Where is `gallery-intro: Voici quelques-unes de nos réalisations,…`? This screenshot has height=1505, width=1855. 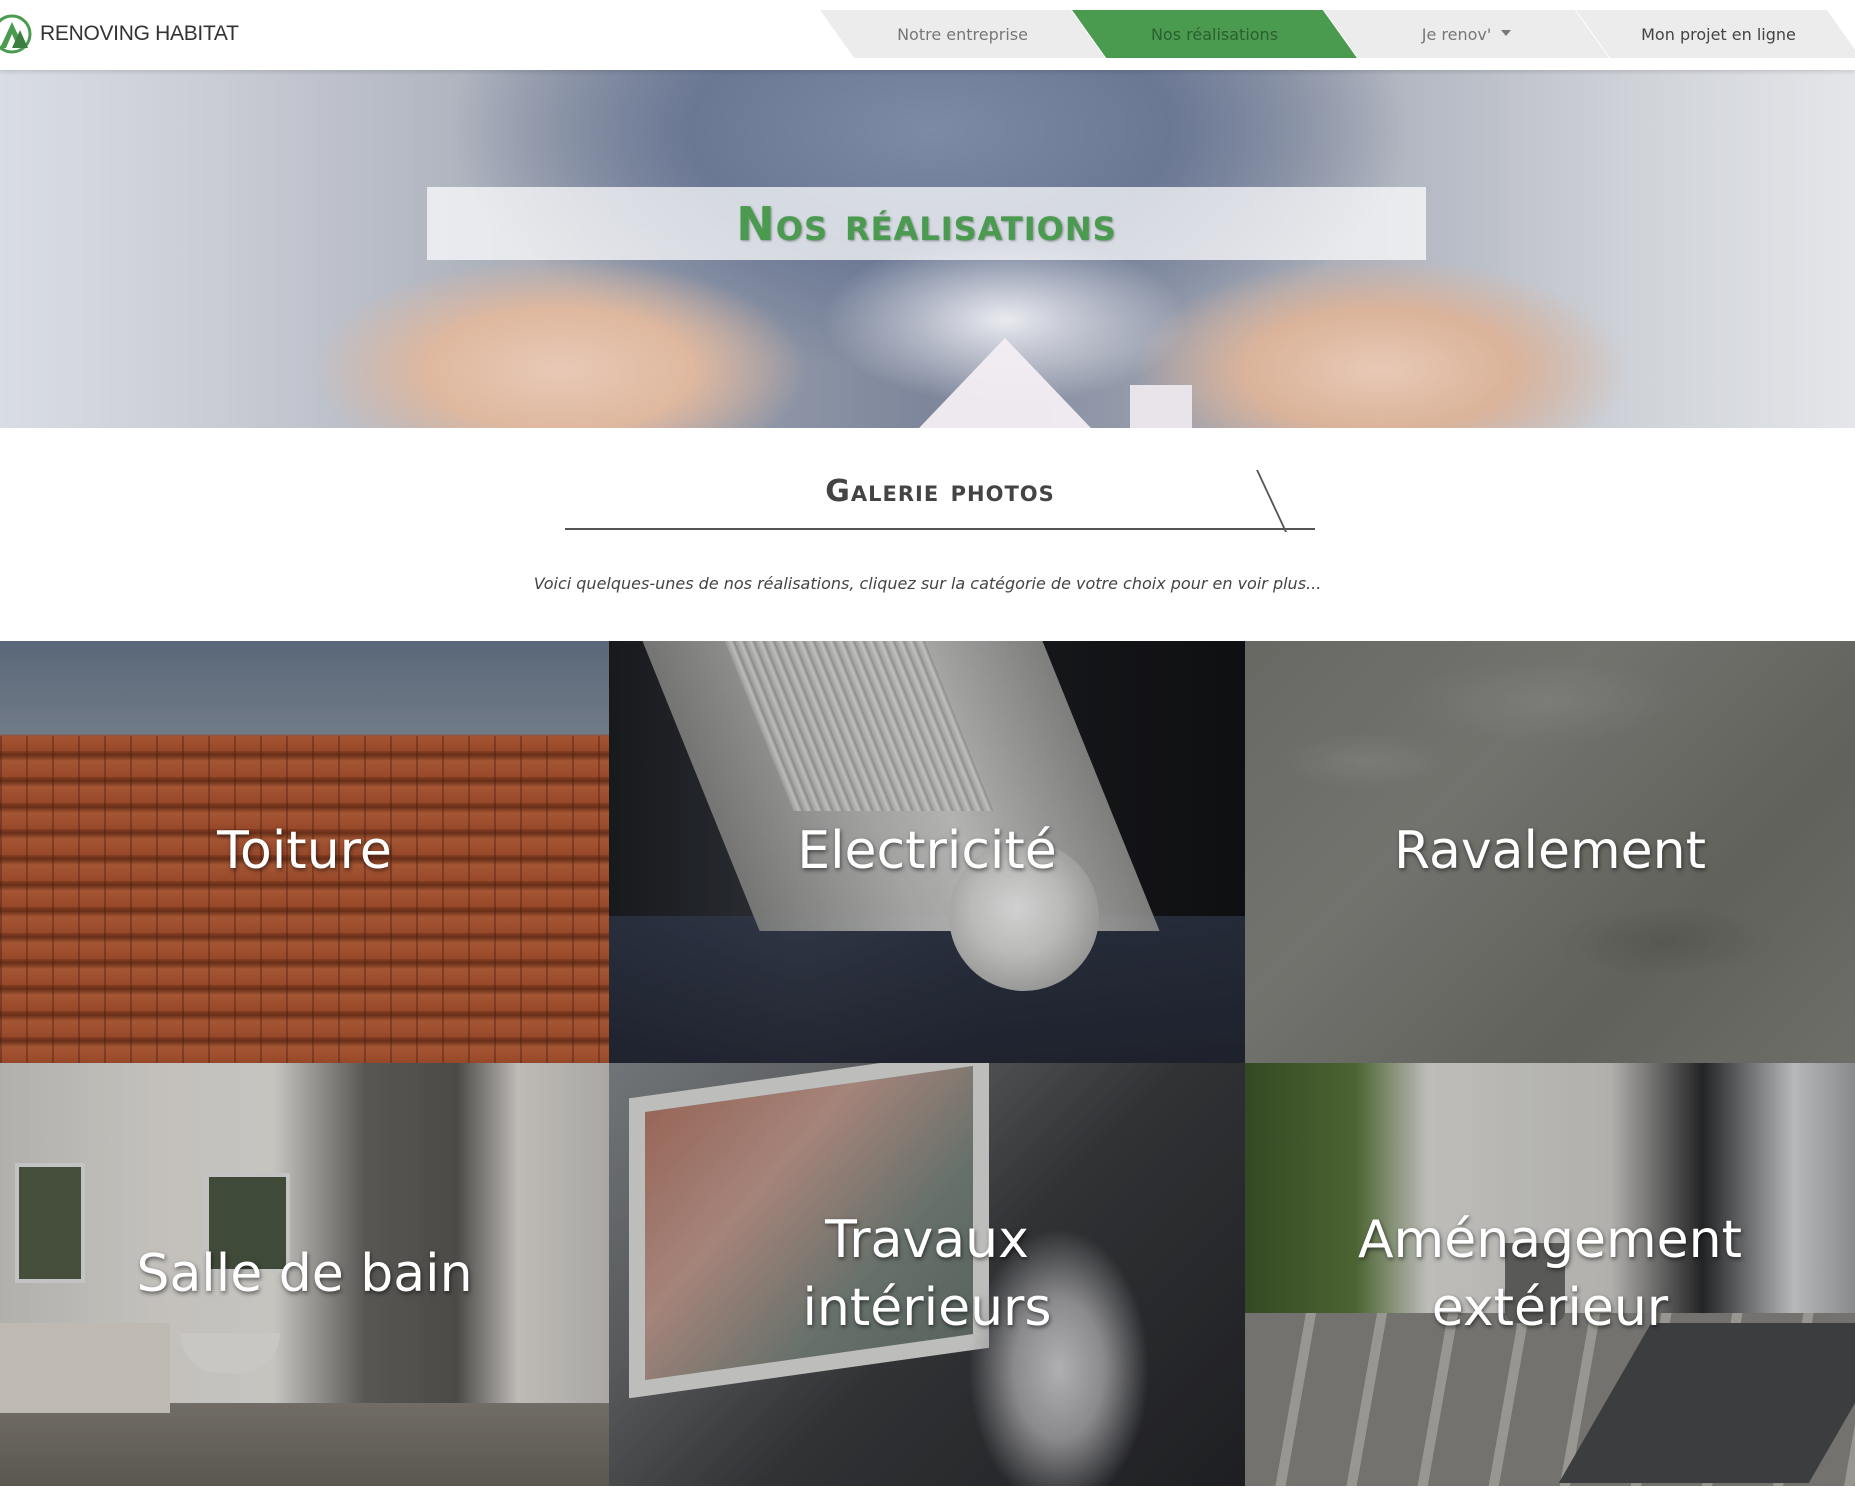
gallery-intro: Voici quelques-unes de nos réalisations,… is located at coordinates (927, 583).